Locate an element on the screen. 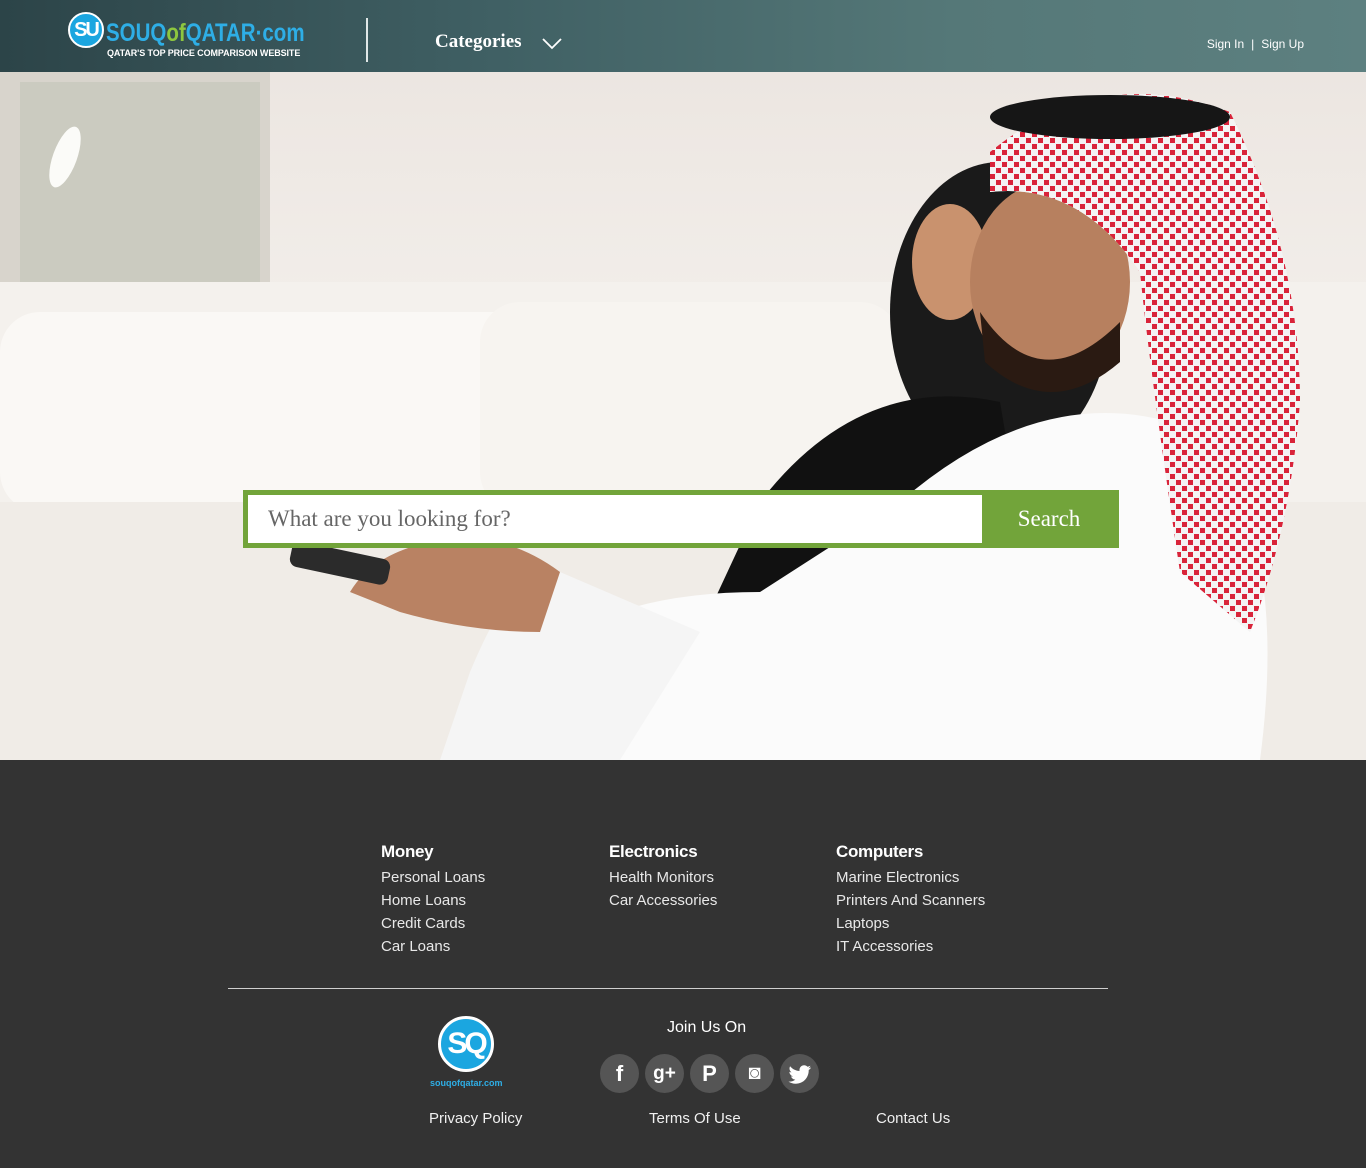 The image size is (1366, 1168). twitter-icon is located at coordinates (799, 1073).